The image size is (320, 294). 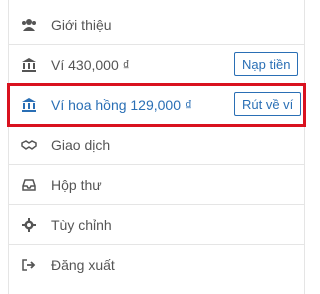 I want to click on gear-icon, so click(x=29, y=225).